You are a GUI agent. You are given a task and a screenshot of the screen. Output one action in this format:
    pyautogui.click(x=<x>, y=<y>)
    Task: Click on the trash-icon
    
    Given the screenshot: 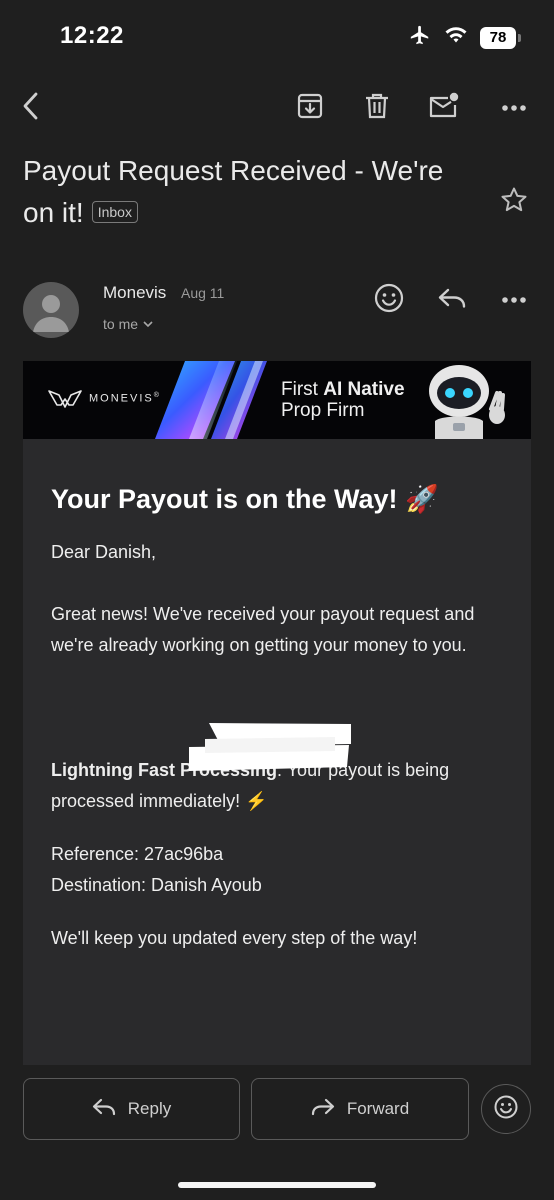 What is the action you would take?
    pyautogui.click(x=377, y=108)
    